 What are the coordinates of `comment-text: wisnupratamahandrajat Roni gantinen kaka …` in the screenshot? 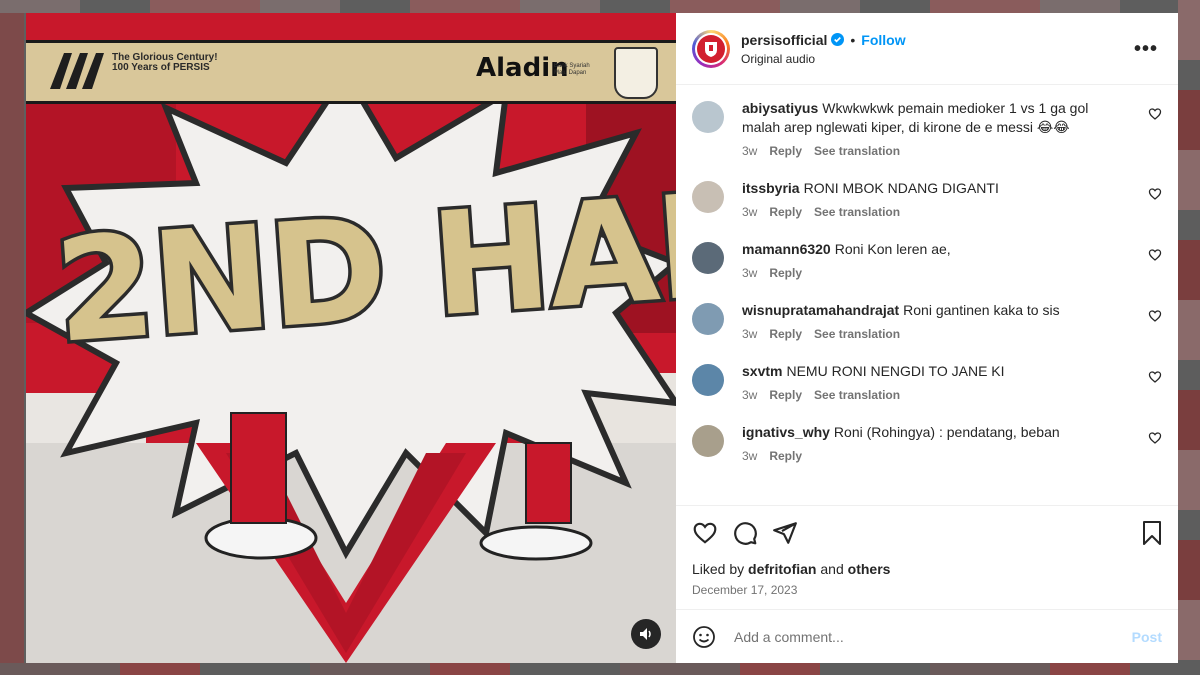 It's located at (935, 310).